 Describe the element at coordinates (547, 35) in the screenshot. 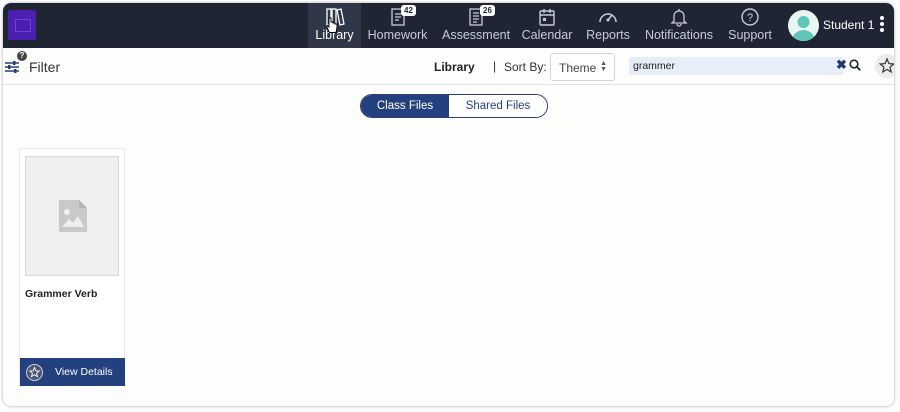

I see `nav-calendar-label: Calendar` at that location.